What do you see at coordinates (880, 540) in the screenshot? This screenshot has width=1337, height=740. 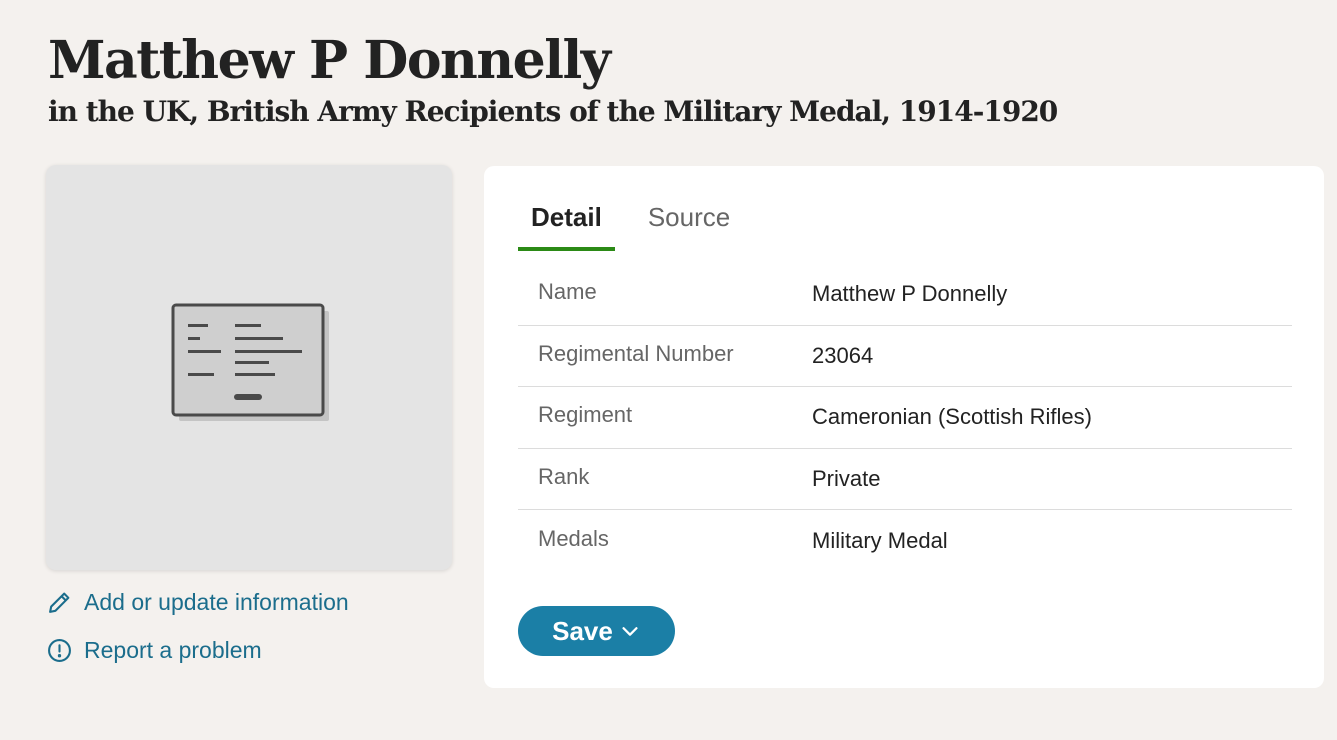 I see `detail-value: Military Medal` at bounding box center [880, 540].